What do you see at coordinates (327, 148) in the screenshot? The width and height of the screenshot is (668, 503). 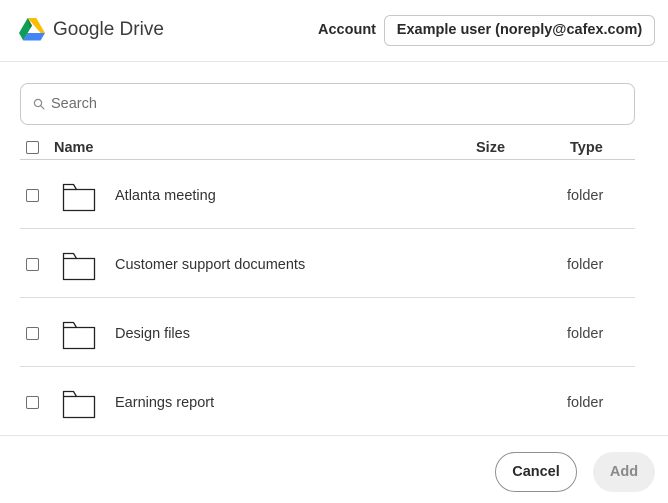 I see `table-header: Name Size Type` at bounding box center [327, 148].